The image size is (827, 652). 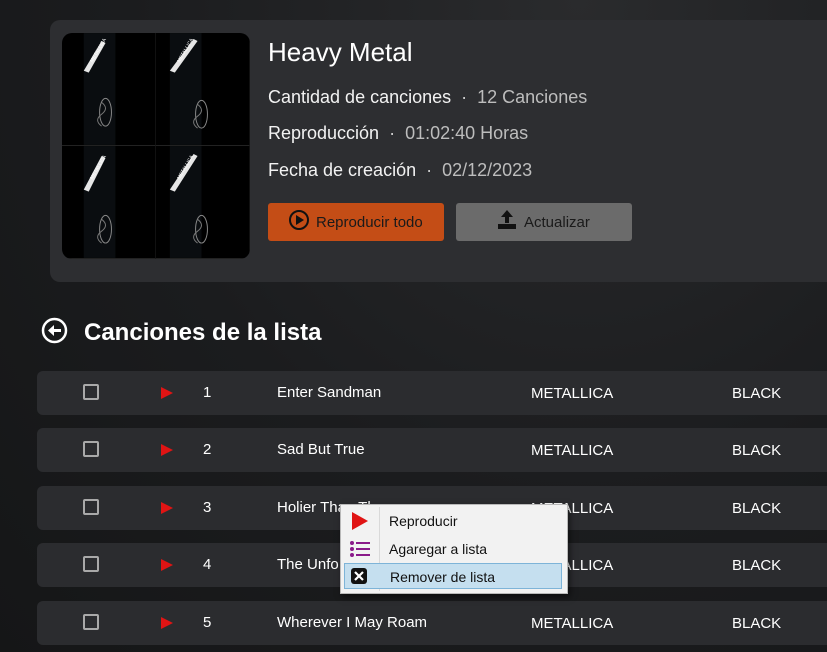 What do you see at coordinates (507, 222) in the screenshot?
I see `upload-icon` at bounding box center [507, 222].